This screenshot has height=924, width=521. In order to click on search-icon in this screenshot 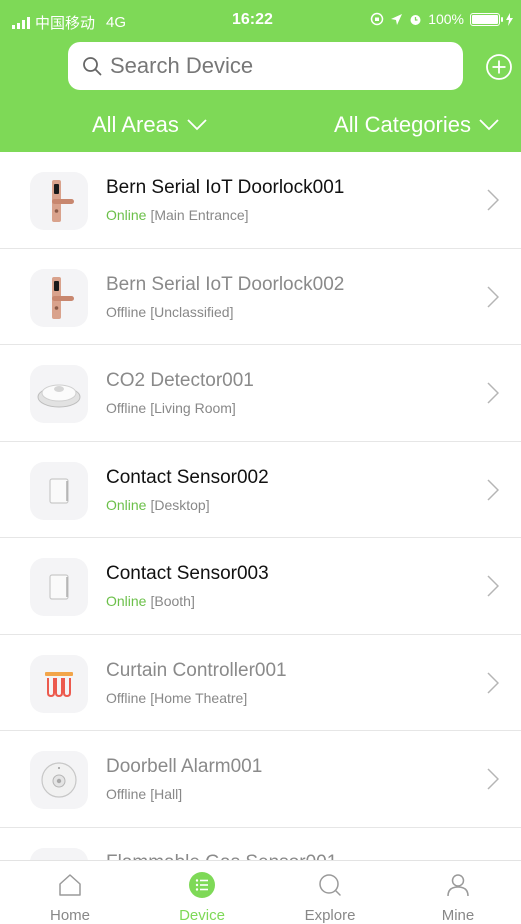, I will do `click(92, 66)`.